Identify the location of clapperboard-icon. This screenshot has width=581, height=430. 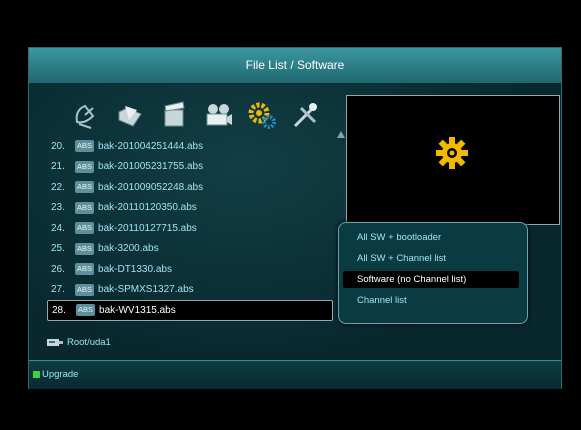
(174, 115).